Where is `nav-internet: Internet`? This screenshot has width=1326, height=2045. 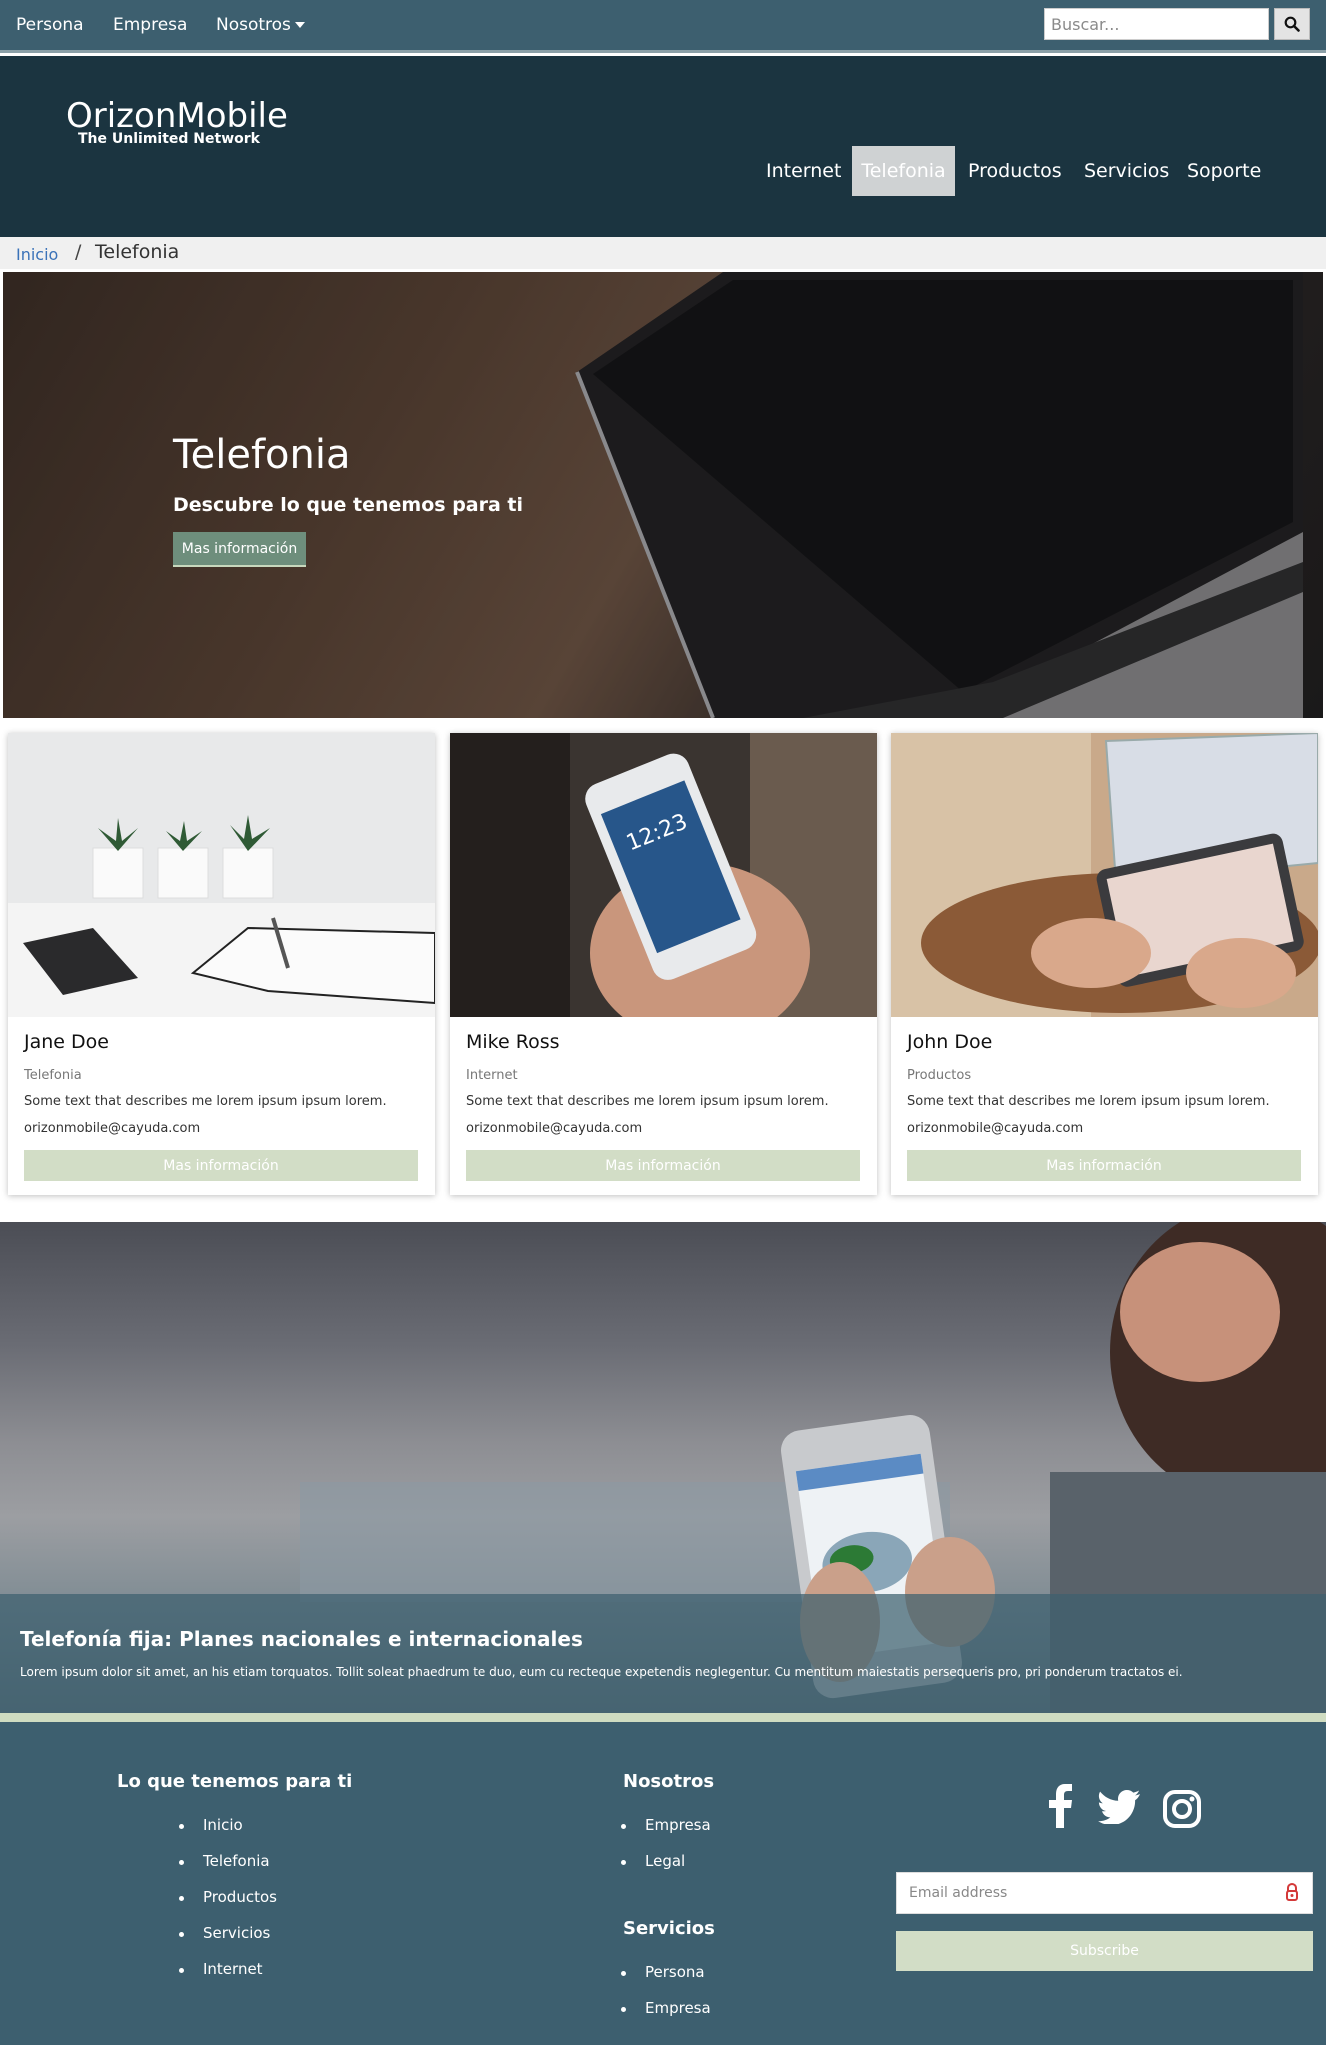
nav-internet: Internet is located at coordinates (803, 171).